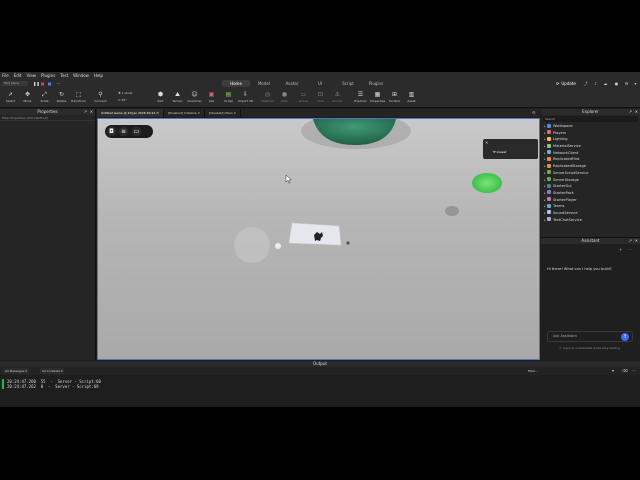 This screenshot has height=480, width=640. I want to click on place-selector: Test place, so click(15, 83).